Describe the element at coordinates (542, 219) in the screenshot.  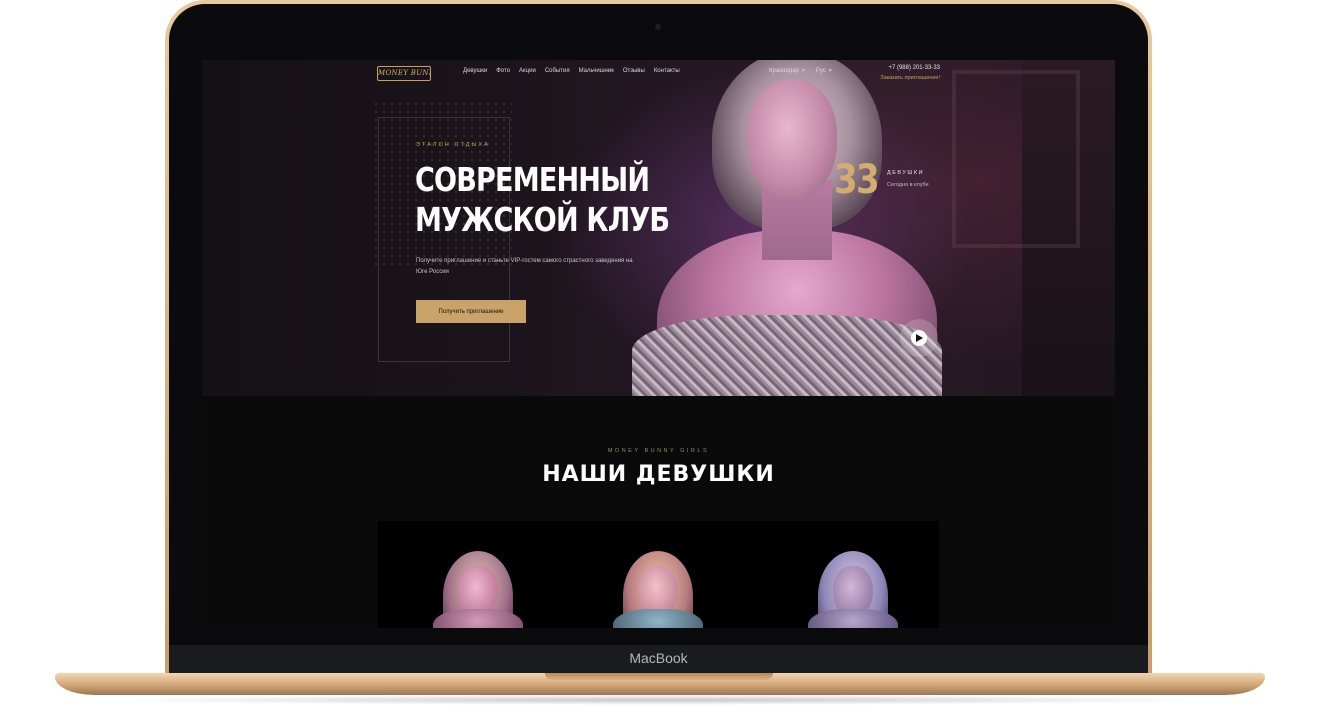
I see `headline-line-2: МУЖСКОЙ КЛУБ` at that location.